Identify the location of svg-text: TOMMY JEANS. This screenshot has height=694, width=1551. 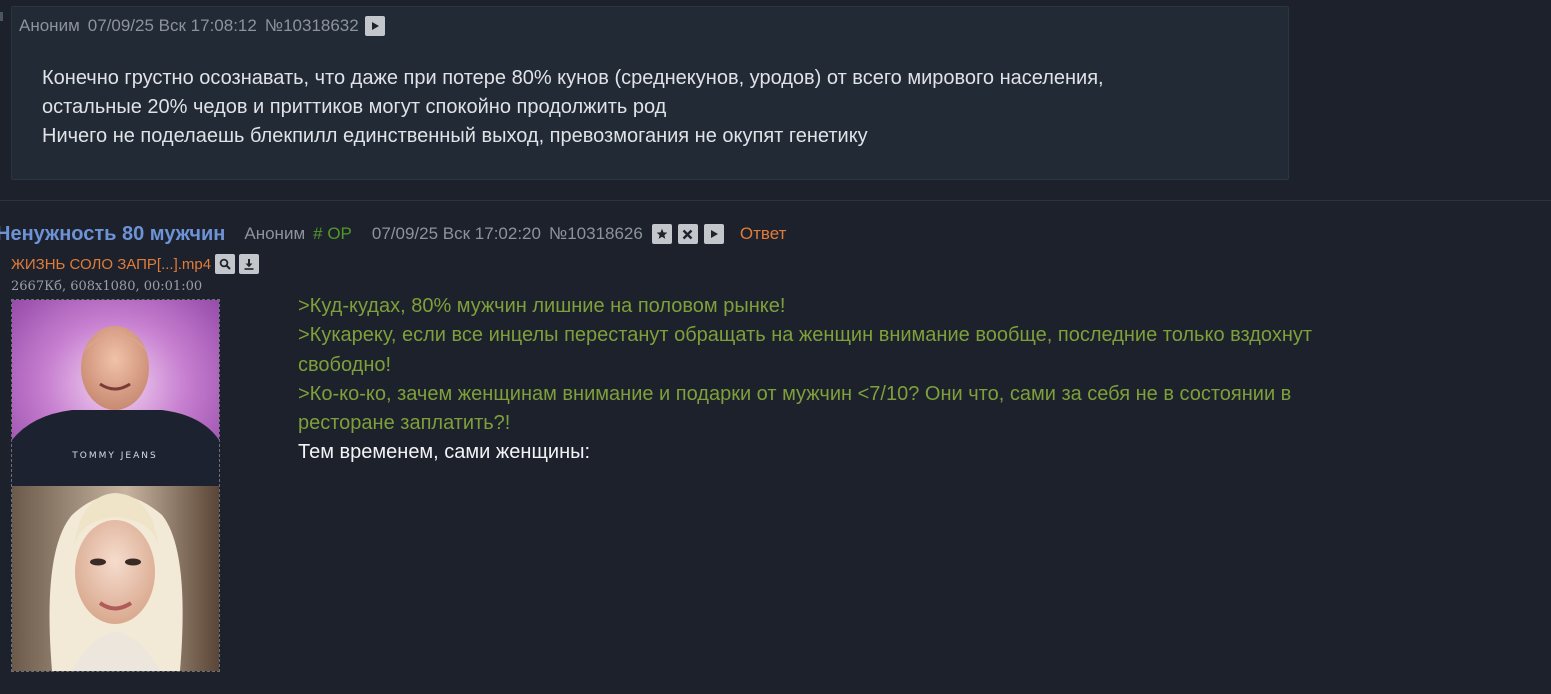
(114, 456).